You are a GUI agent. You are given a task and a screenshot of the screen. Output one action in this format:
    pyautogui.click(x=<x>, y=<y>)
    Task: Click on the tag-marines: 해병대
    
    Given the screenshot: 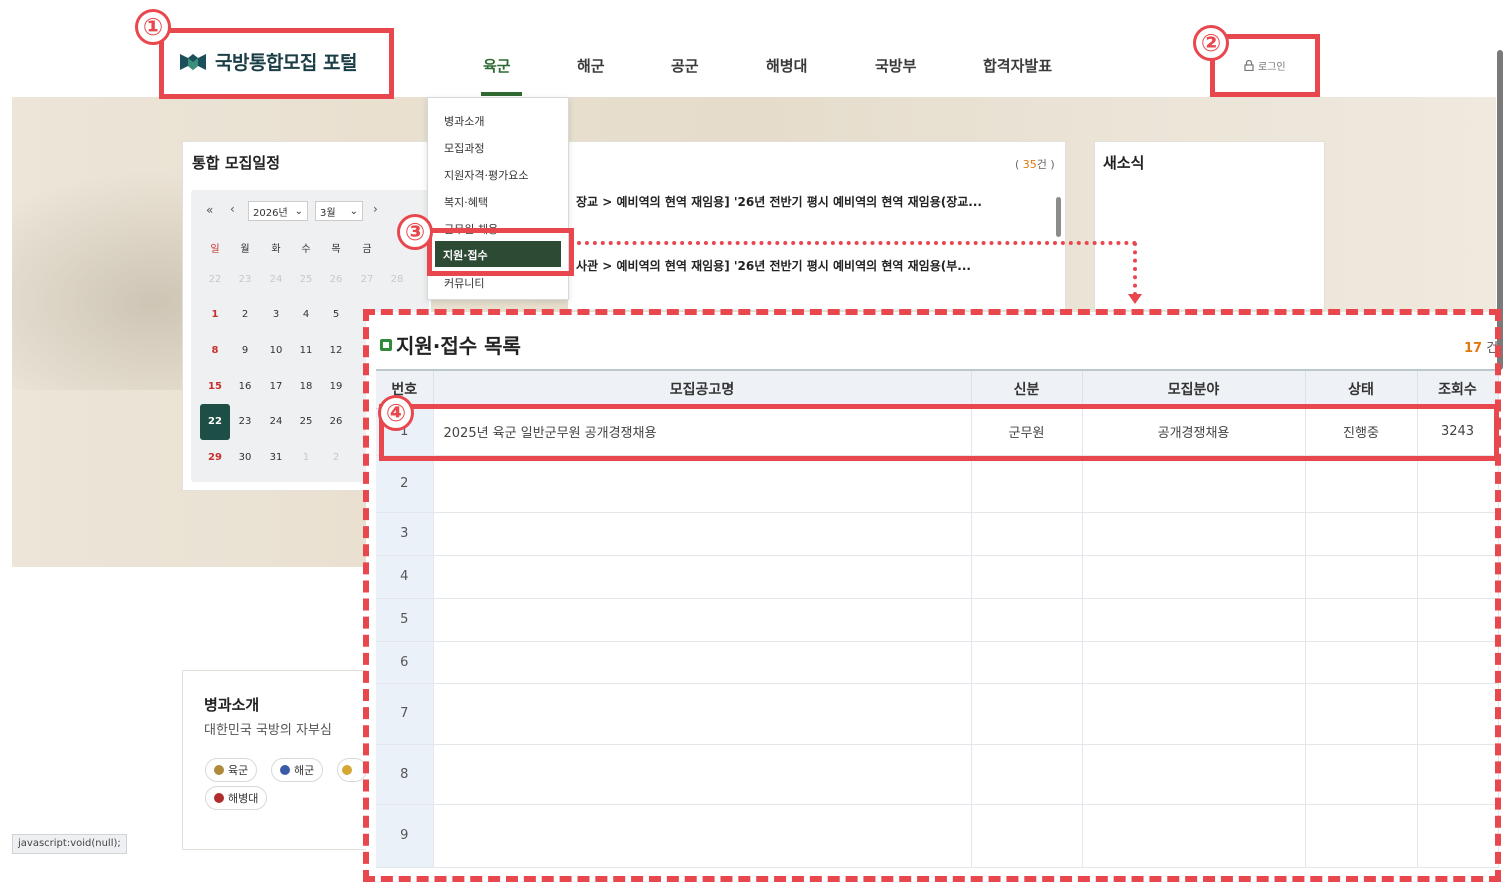 What is the action you would take?
    pyautogui.click(x=236, y=798)
    